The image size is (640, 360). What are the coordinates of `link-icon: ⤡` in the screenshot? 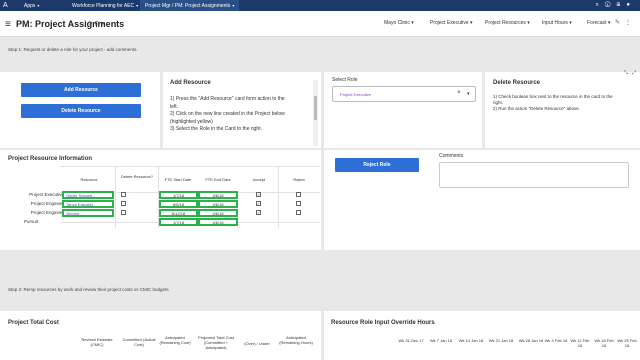 It's located at (626, 73).